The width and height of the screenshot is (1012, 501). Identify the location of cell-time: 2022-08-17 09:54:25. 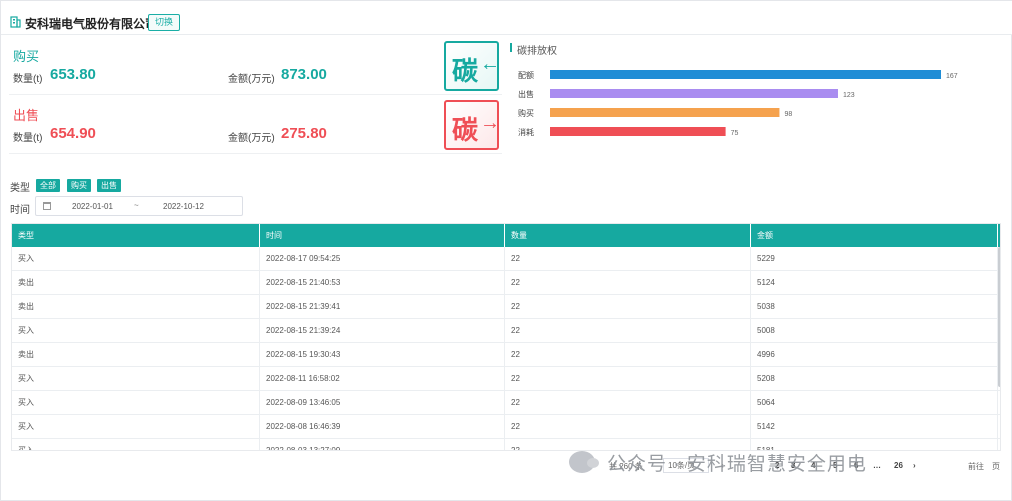
(382, 259).